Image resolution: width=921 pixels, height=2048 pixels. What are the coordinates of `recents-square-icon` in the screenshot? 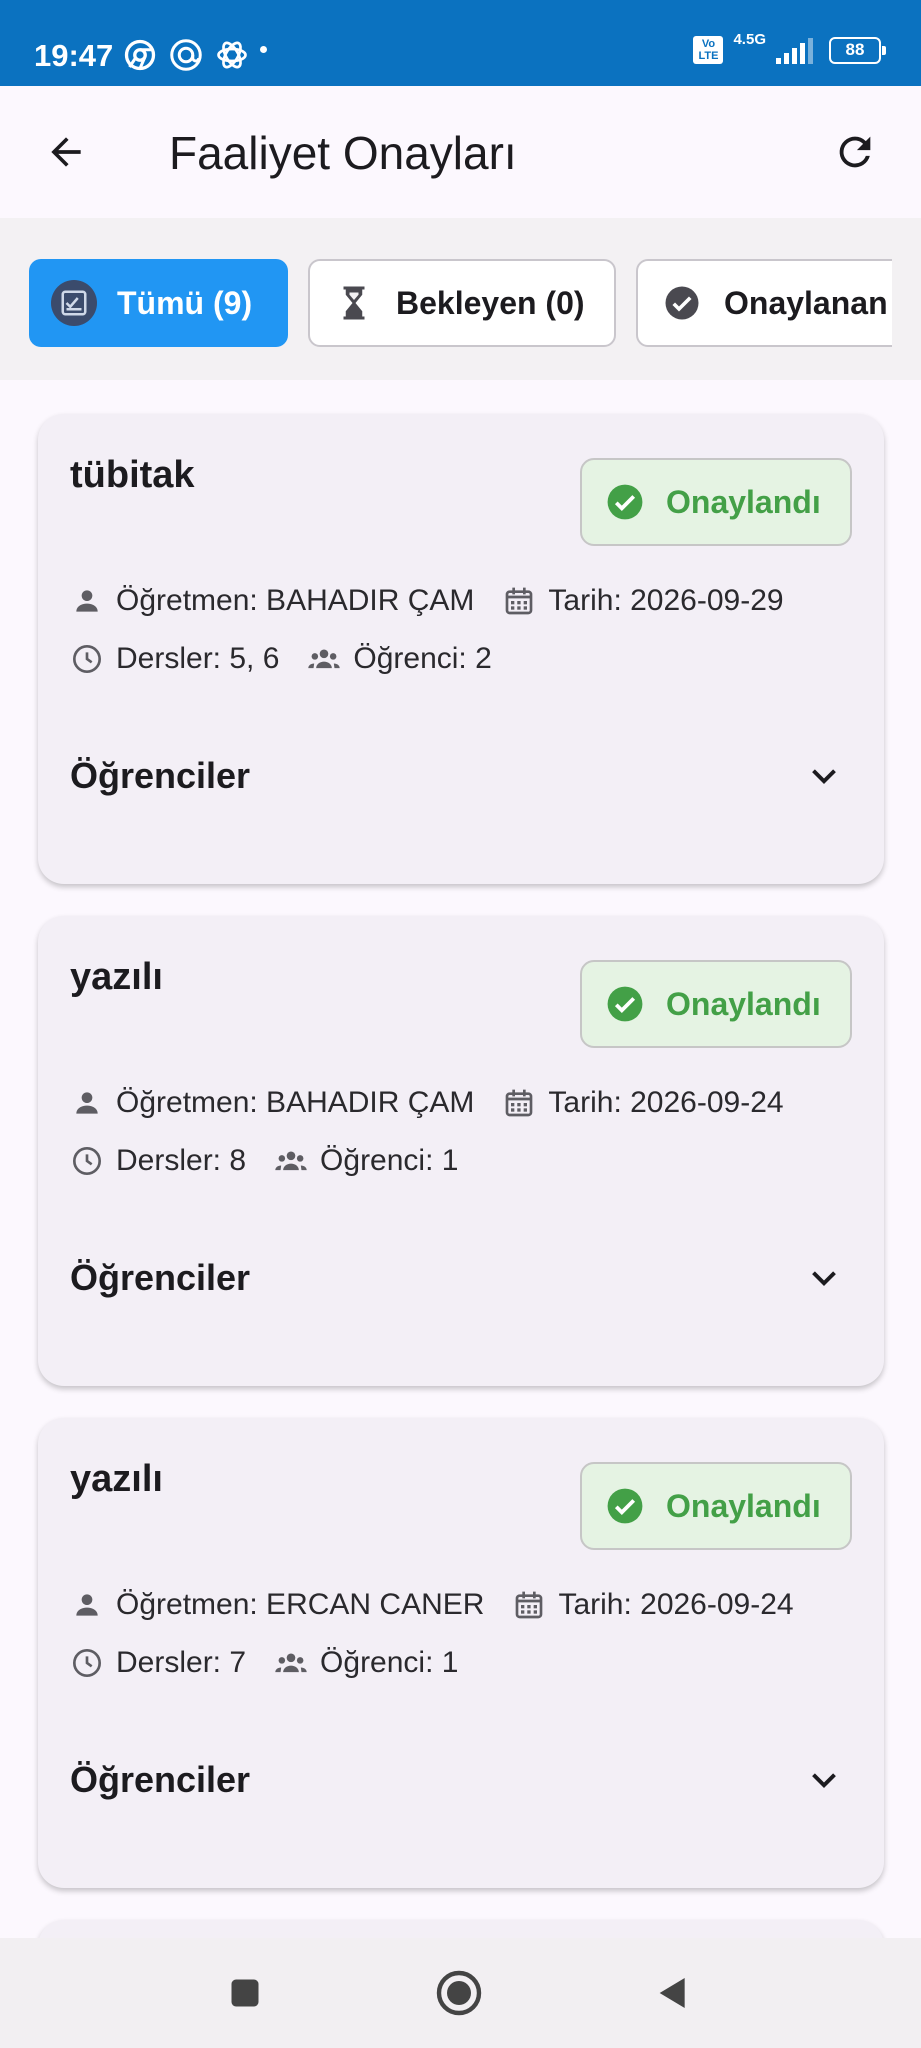 It's located at (245, 1993).